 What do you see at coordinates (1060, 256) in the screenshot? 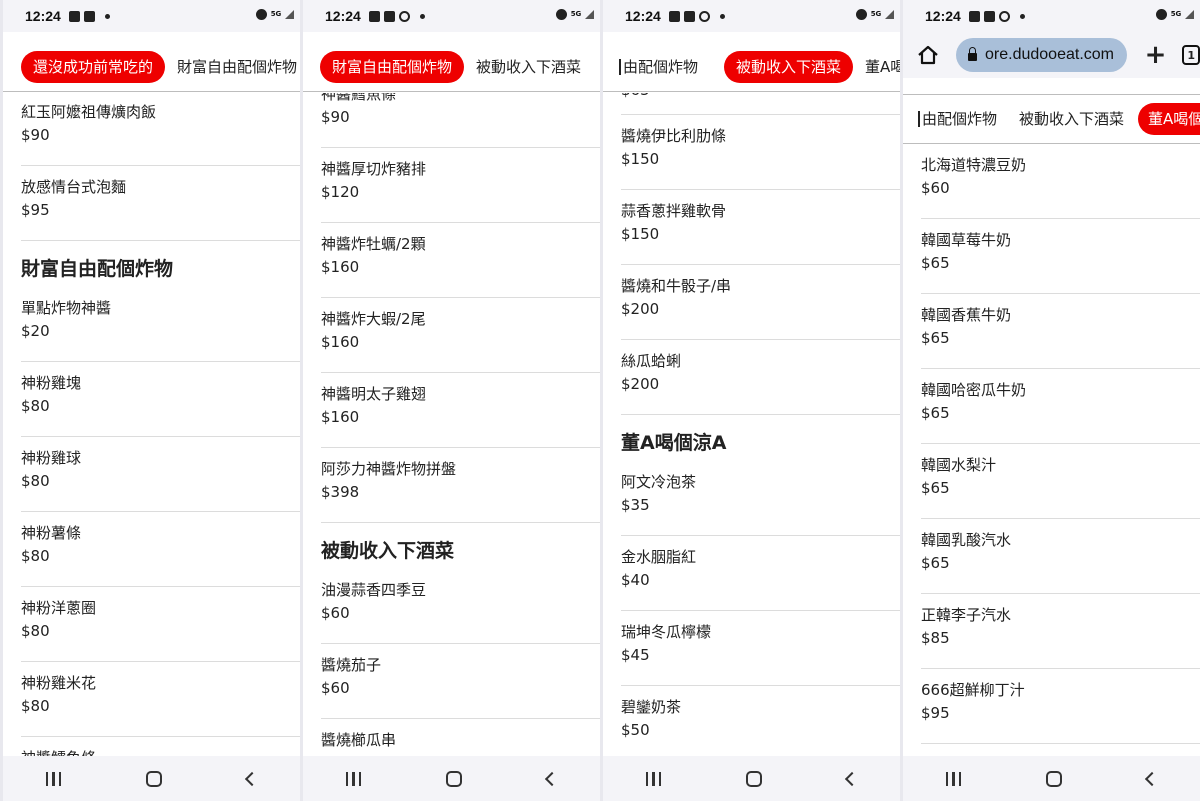
I see `list-item: 韓國草莓牛奶 $65` at bounding box center [1060, 256].